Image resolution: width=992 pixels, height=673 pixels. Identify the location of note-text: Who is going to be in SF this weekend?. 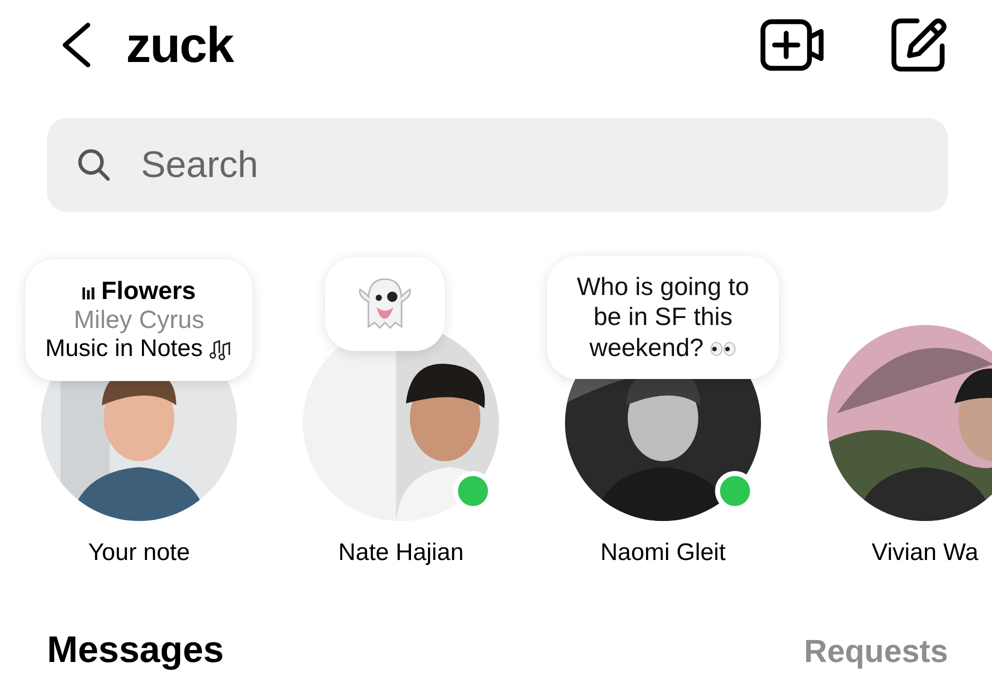
(663, 317).